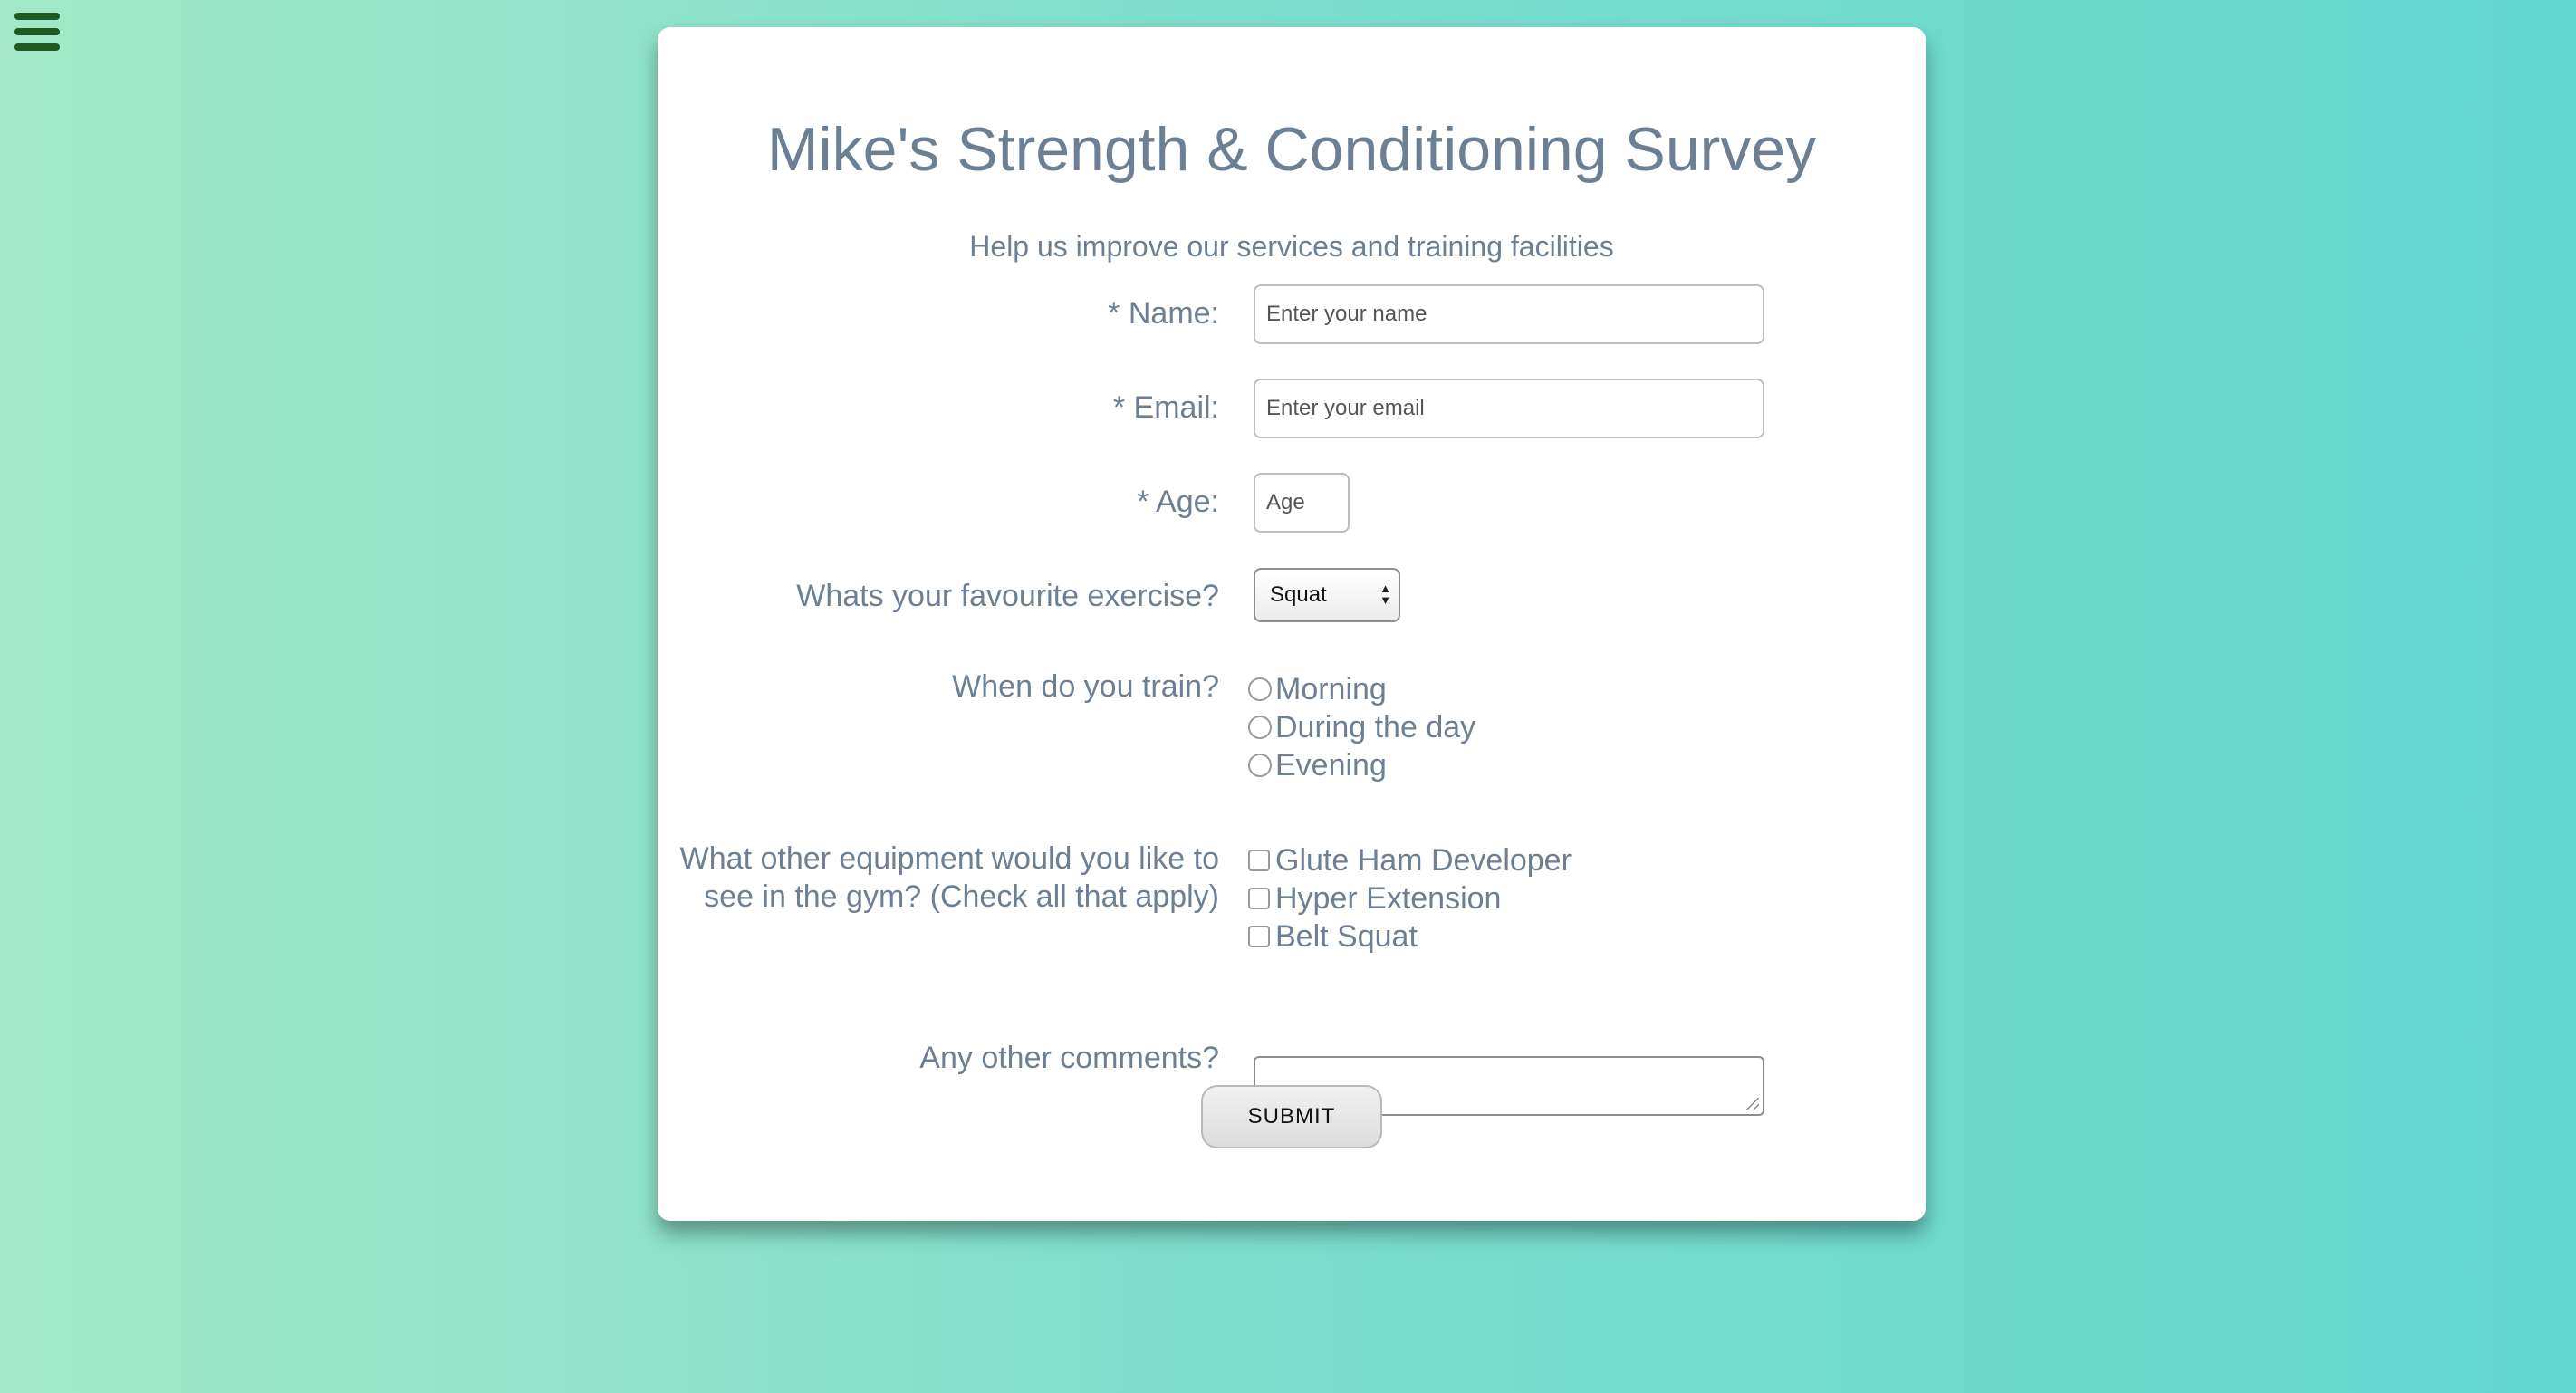 The image size is (2576, 1393). What do you see at coordinates (1752, 1104) in the screenshot?
I see `resize-grip-icon` at bounding box center [1752, 1104].